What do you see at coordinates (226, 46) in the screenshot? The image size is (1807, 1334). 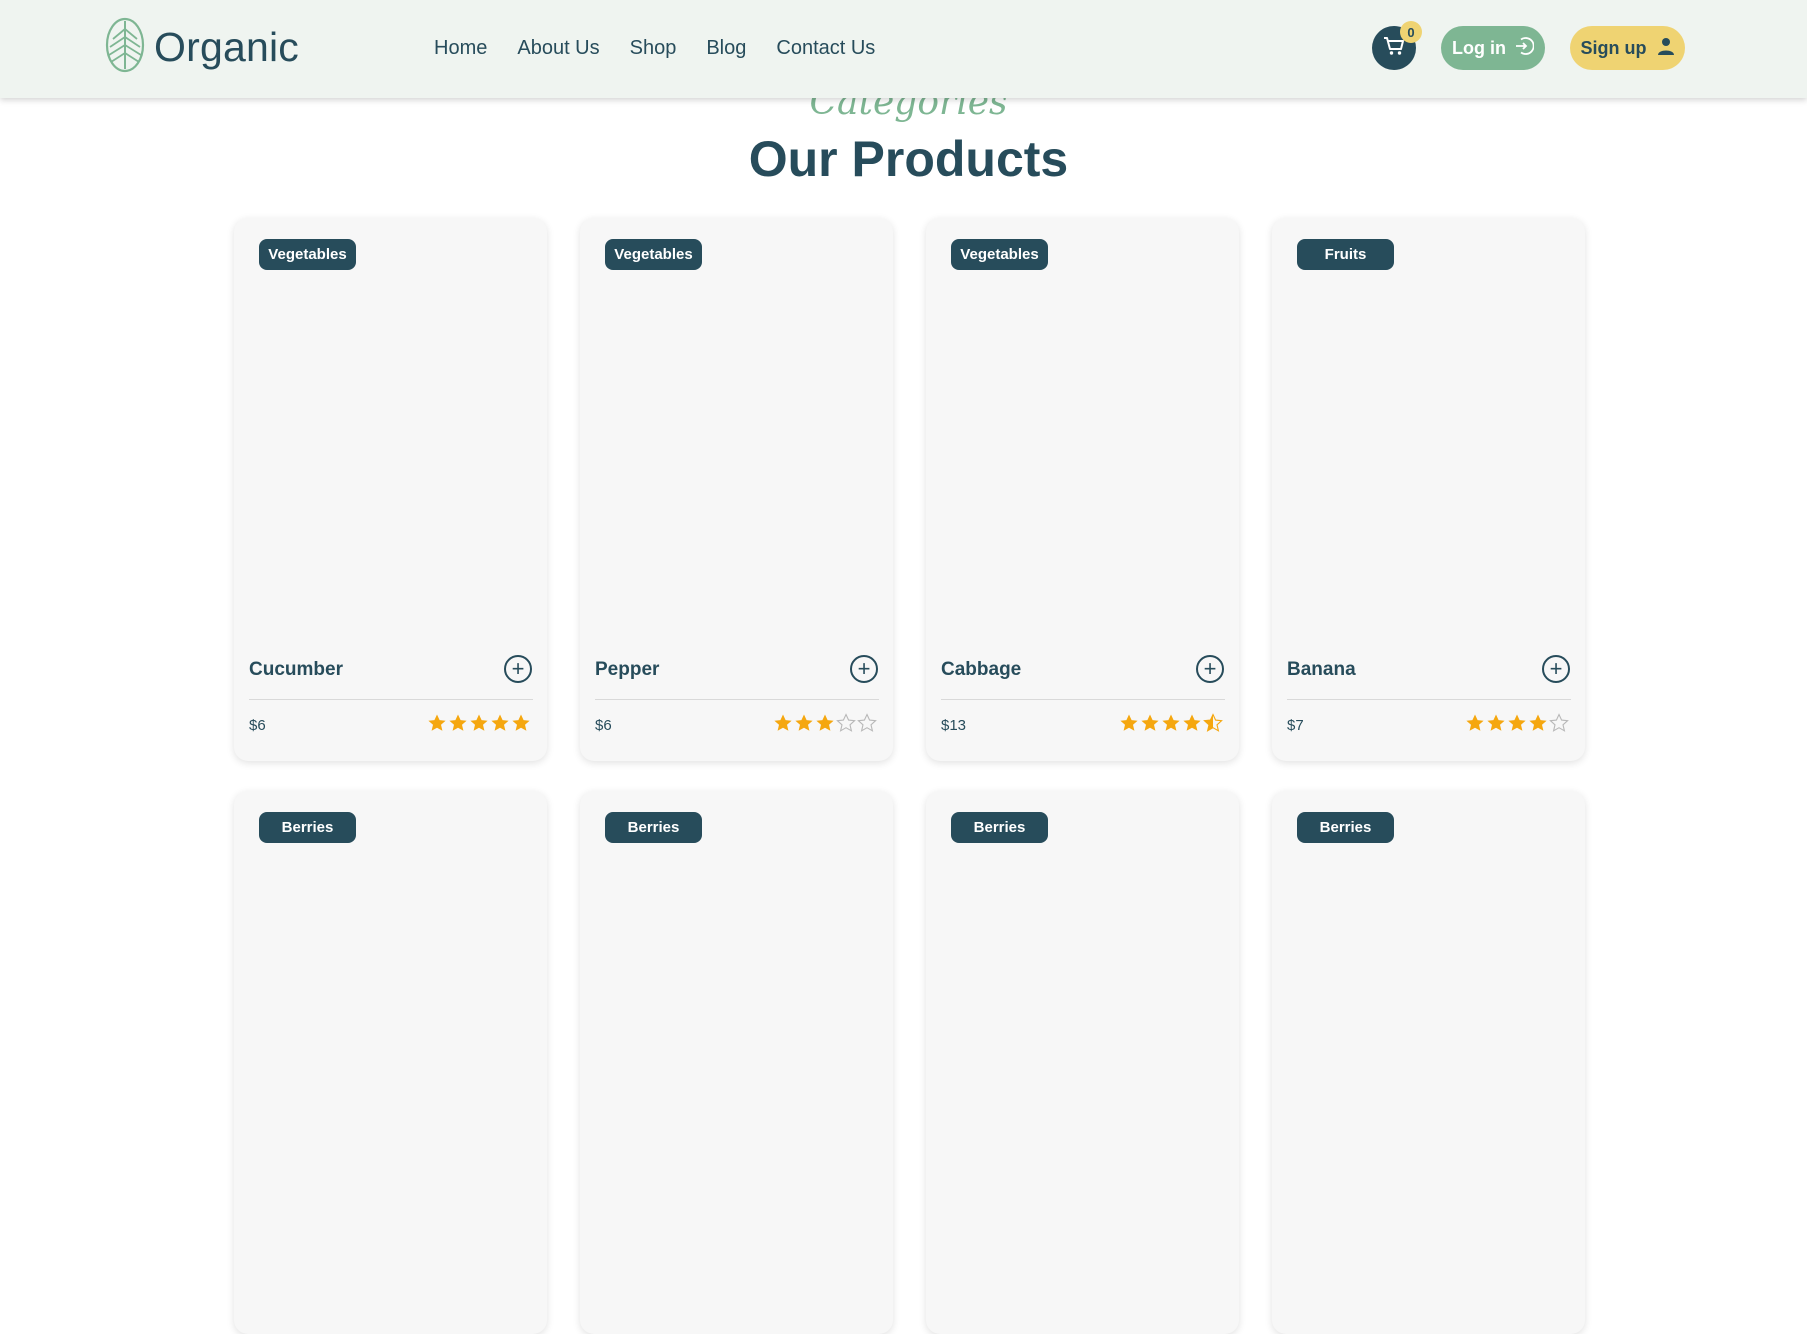 I see `logo-text: Organic` at bounding box center [226, 46].